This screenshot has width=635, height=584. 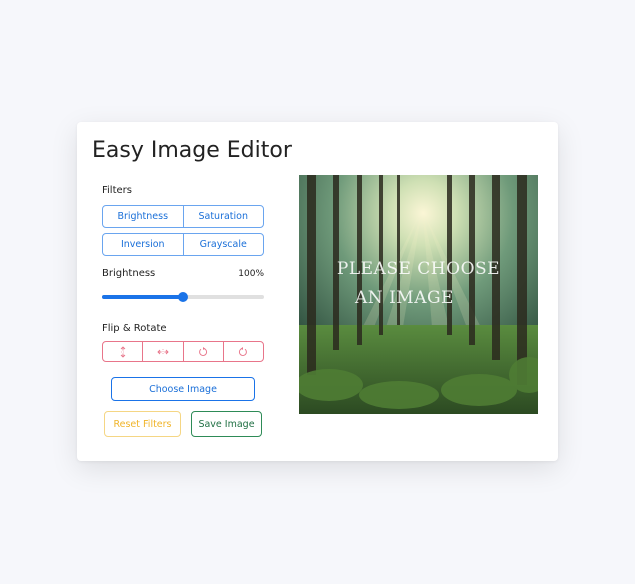 I want to click on filter-group-row2: Inversion Grayscale, so click(x=183, y=244).